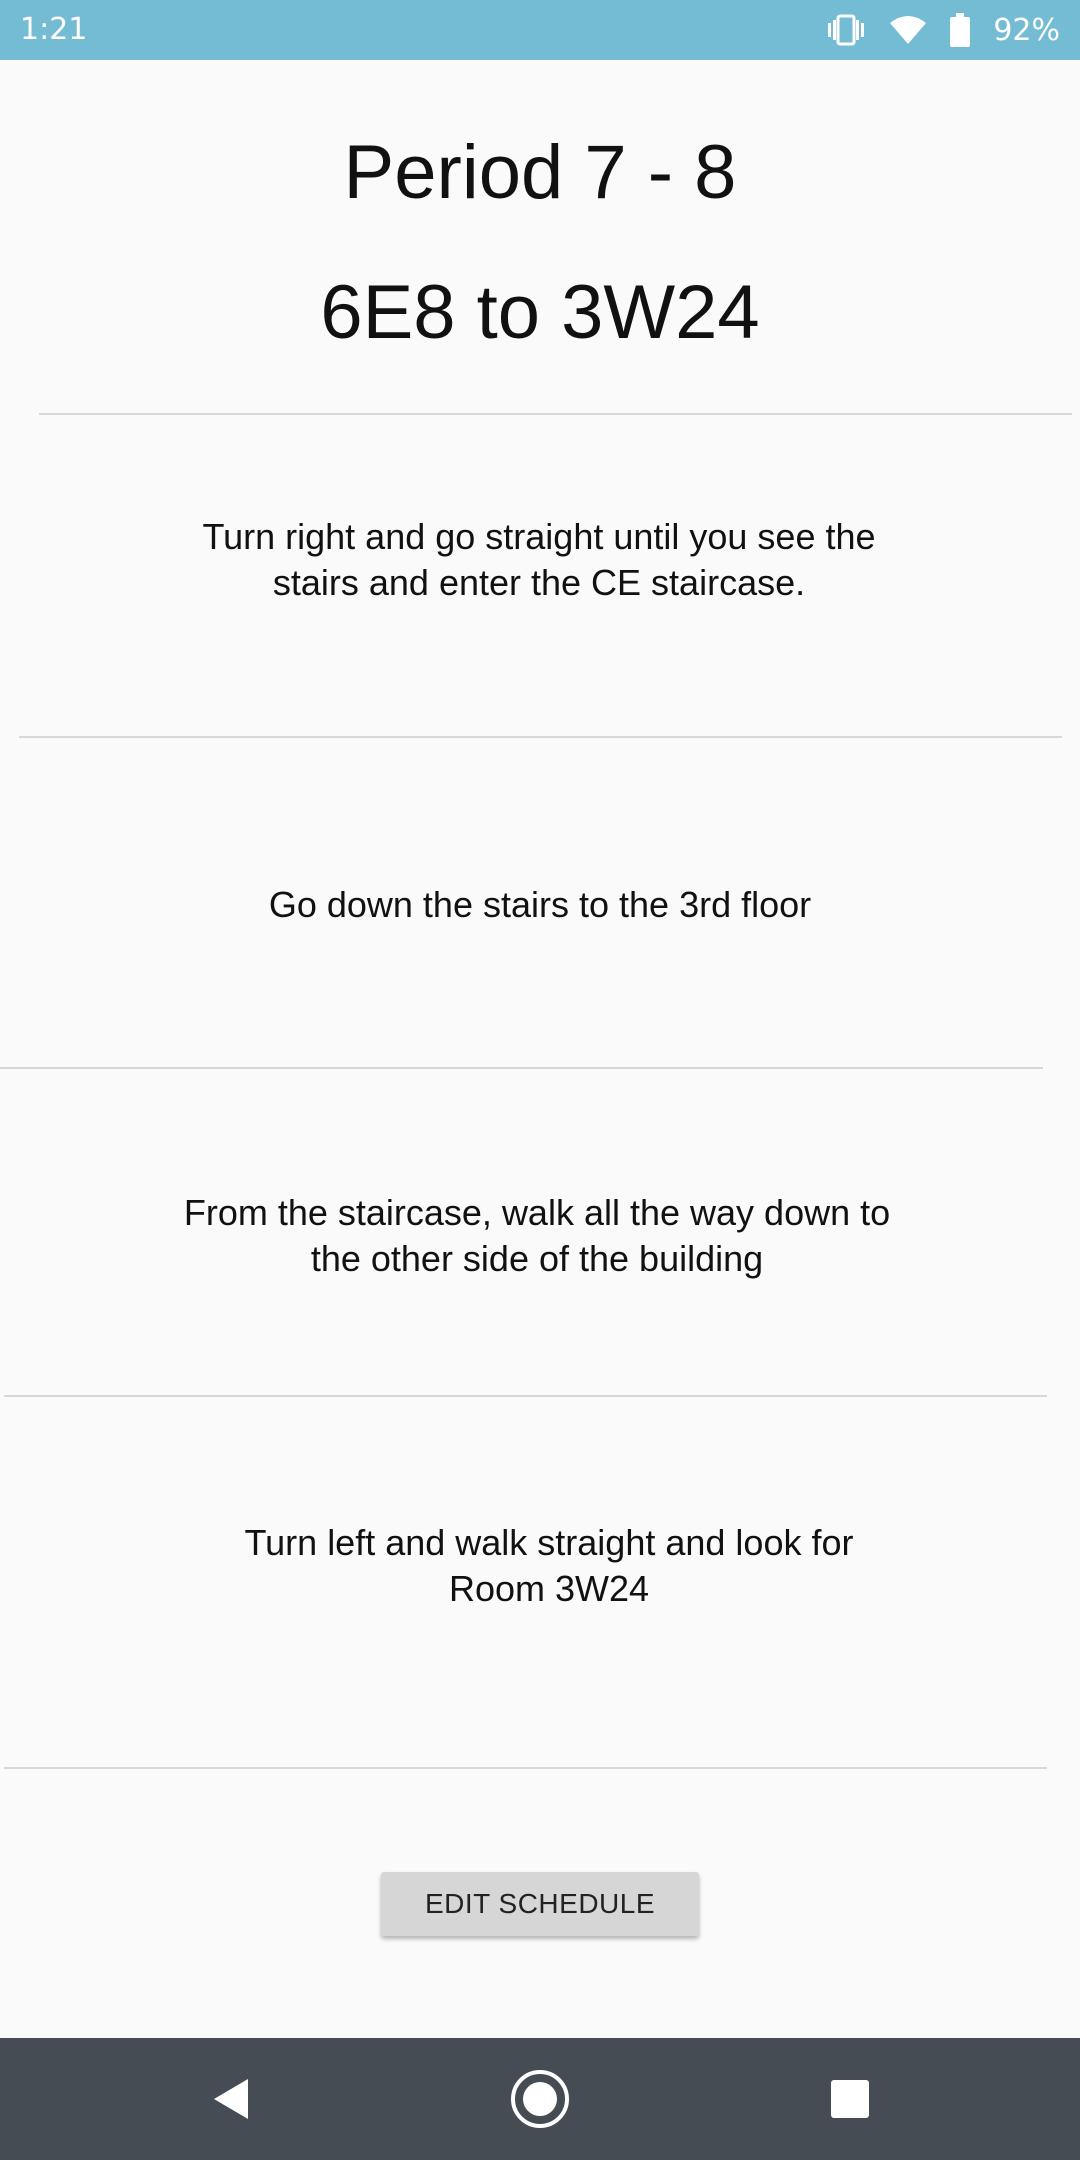 The width and height of the screenshot is (1080, 2160). I want to click on step-4-line-2: Room 3W24, so click(549, 1588).